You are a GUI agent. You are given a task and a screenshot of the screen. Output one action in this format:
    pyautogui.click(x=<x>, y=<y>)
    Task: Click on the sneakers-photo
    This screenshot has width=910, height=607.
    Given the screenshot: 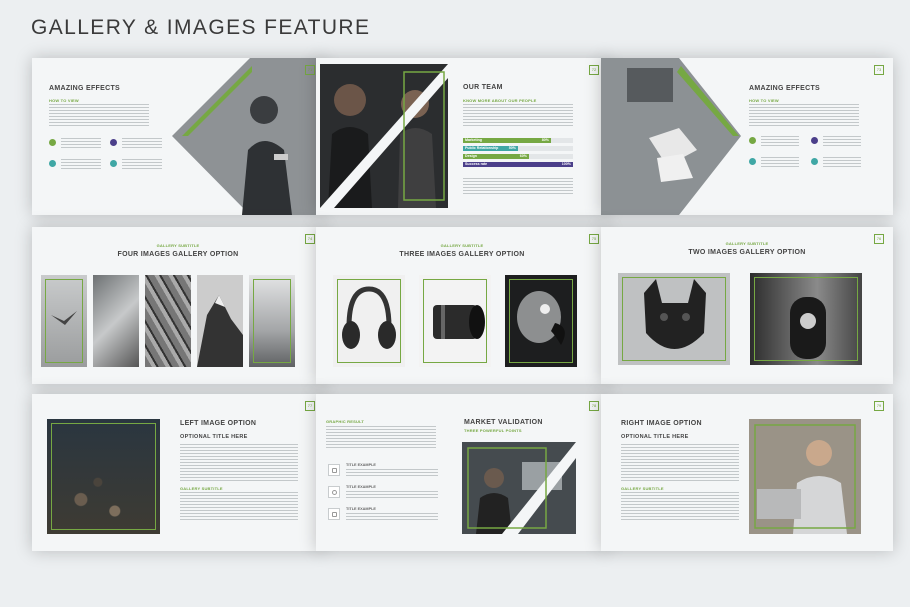 What is the action you would take?
    pyautogui.click(x=671, y=136)
    